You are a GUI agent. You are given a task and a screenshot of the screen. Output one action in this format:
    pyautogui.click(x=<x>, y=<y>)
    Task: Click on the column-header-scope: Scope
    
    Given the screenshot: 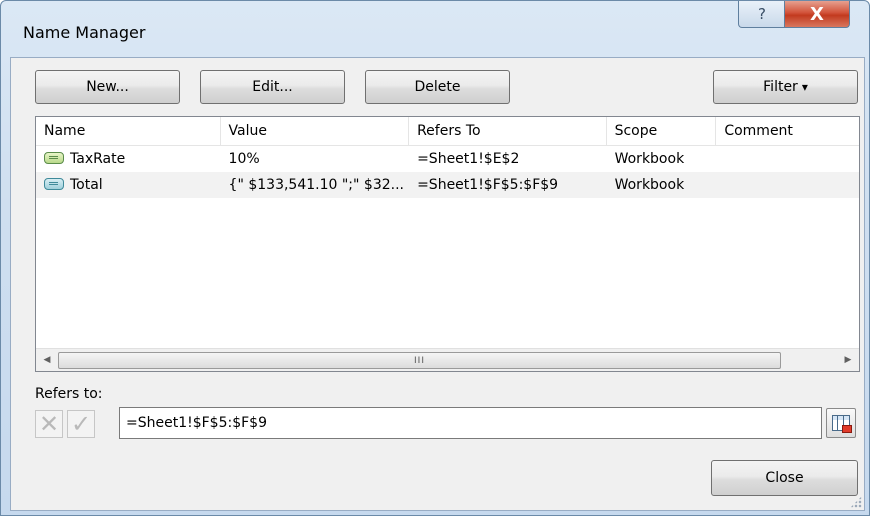 What is the action you would take?
    pyautogui.click(x=662, y=131)
    